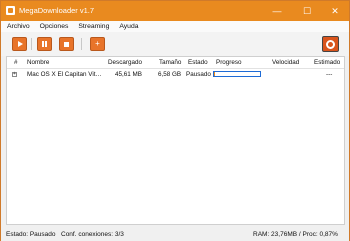 The image size is (350, 241). Describe the element at coordinates (54, 26) in the screenshot. I see `menu-opciones: Opciones` at that location.